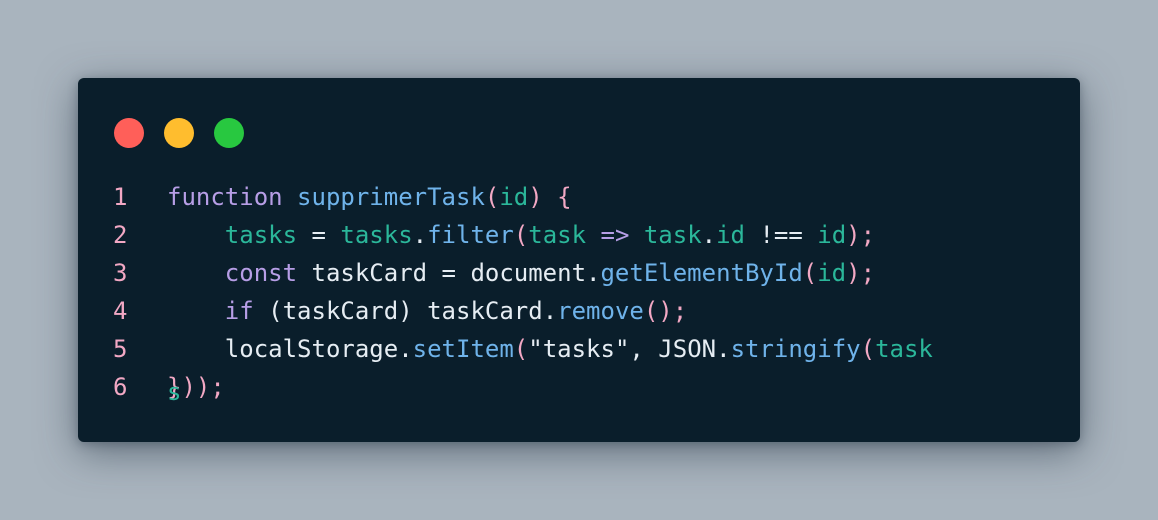 The height and width of the screenshot is (520, 1158). What do you see at coordinates (701, 273) in the screenshot?
I see `code-token: getElementById` at bounding box center [701, 273].